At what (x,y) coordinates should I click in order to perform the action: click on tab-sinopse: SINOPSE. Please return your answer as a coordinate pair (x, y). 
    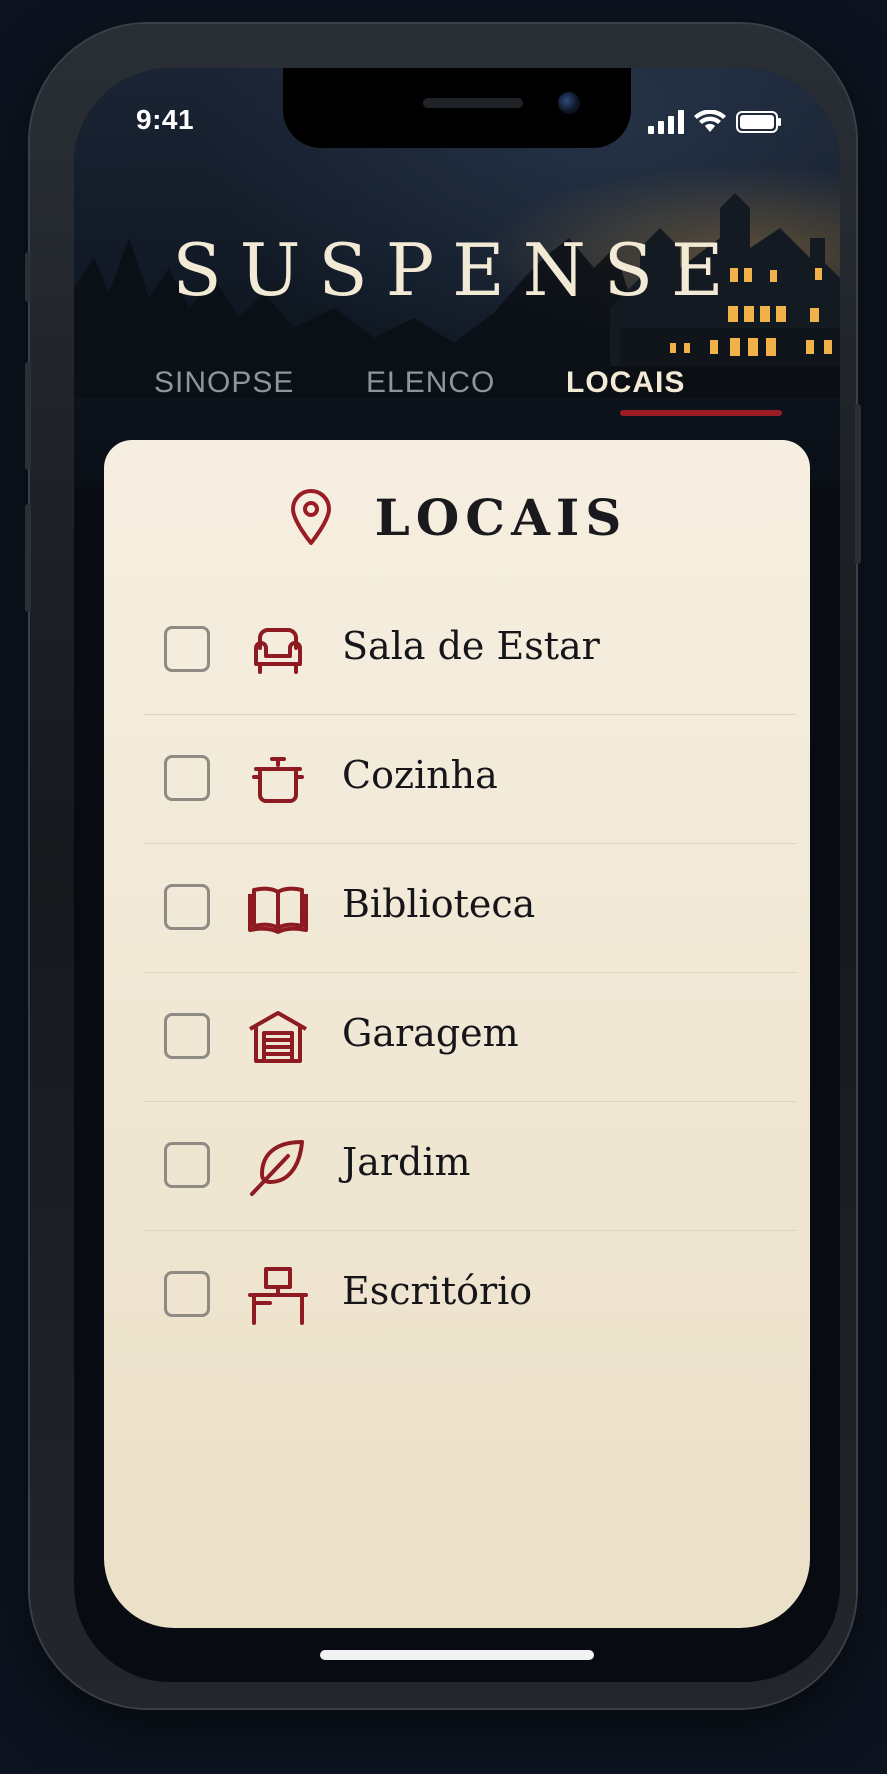
    Looking at the image, I should click on (224, 383).